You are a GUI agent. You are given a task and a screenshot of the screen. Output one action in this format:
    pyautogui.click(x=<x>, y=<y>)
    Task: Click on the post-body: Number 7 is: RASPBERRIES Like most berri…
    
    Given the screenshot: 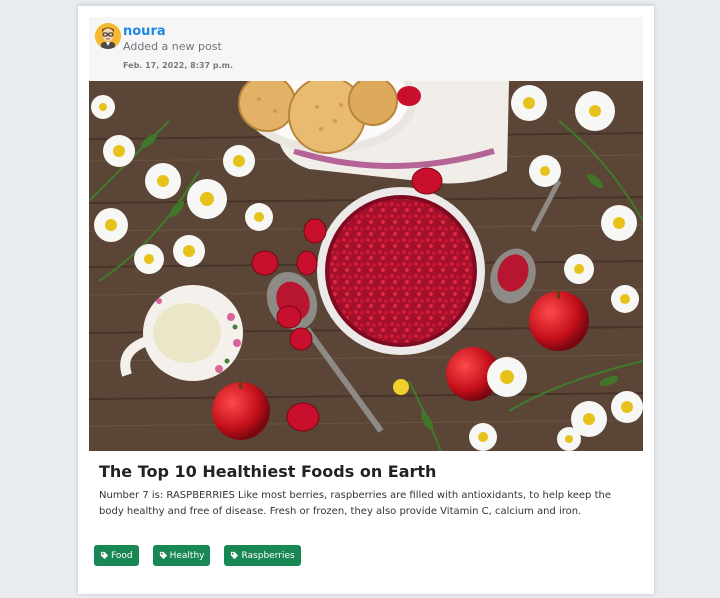 What is the action you would take?
    pyautogui.click(x=355, y=503)
    